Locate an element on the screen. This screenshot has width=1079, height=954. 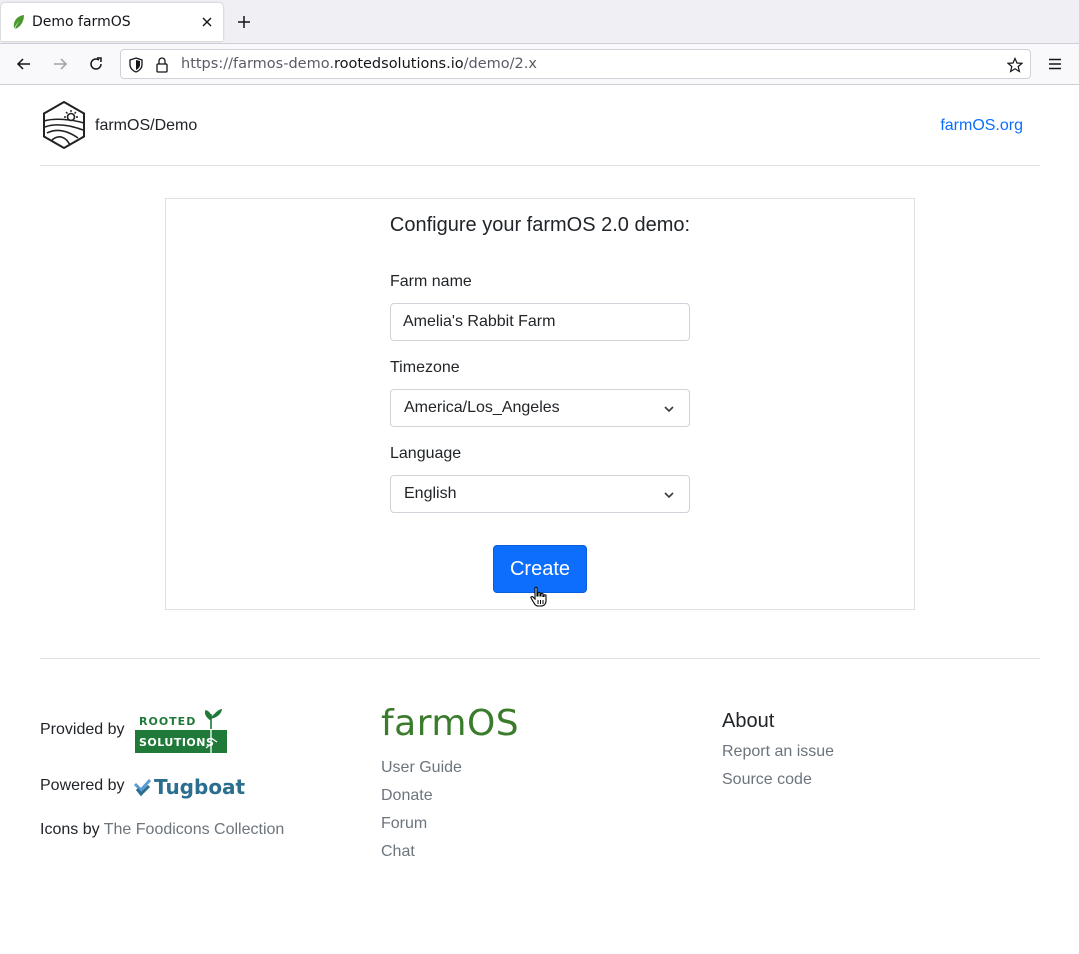
svg-text: ROOTED is located at coordinates (167, 721).